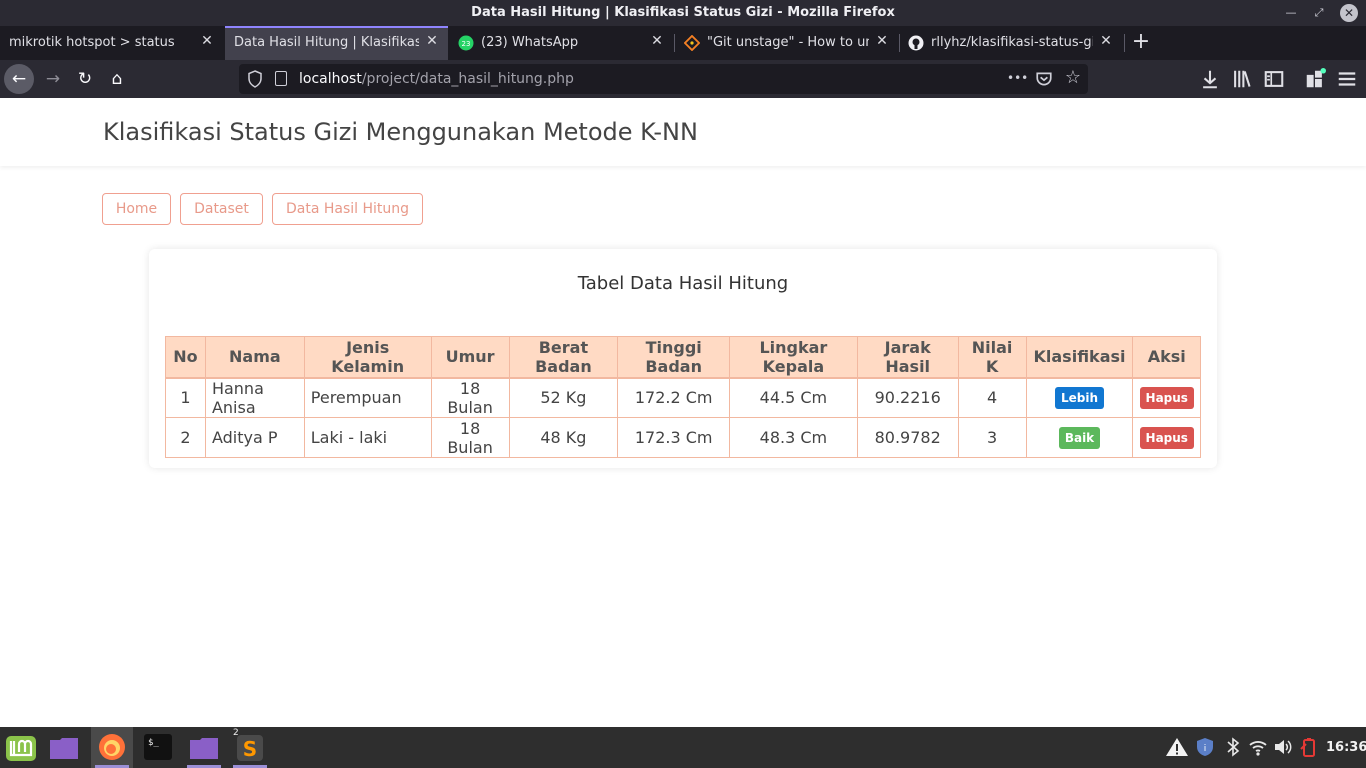  What do you see at coordinates (674, 437) in the screenshot?
I see `cell-tinggi-badan: 172.3 Cm` at bounding box center [674, 437].